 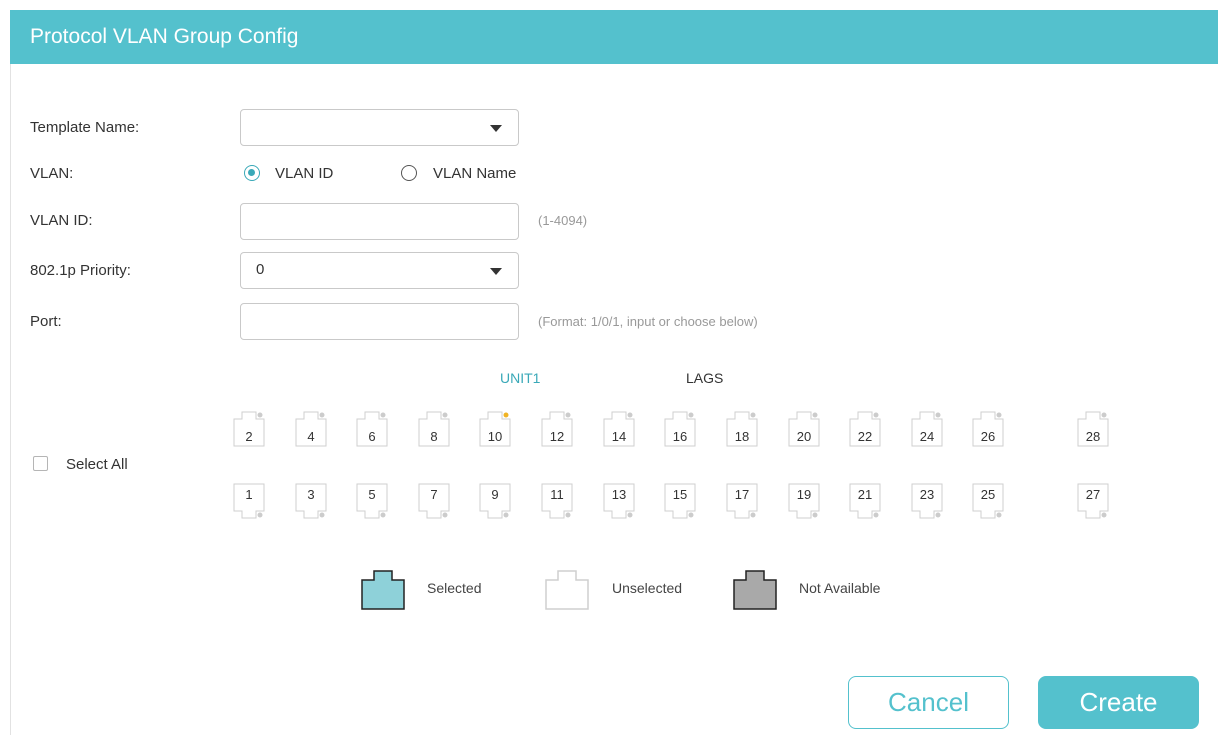 I want to click on priority-select: 0, so click(x=379, y=270).